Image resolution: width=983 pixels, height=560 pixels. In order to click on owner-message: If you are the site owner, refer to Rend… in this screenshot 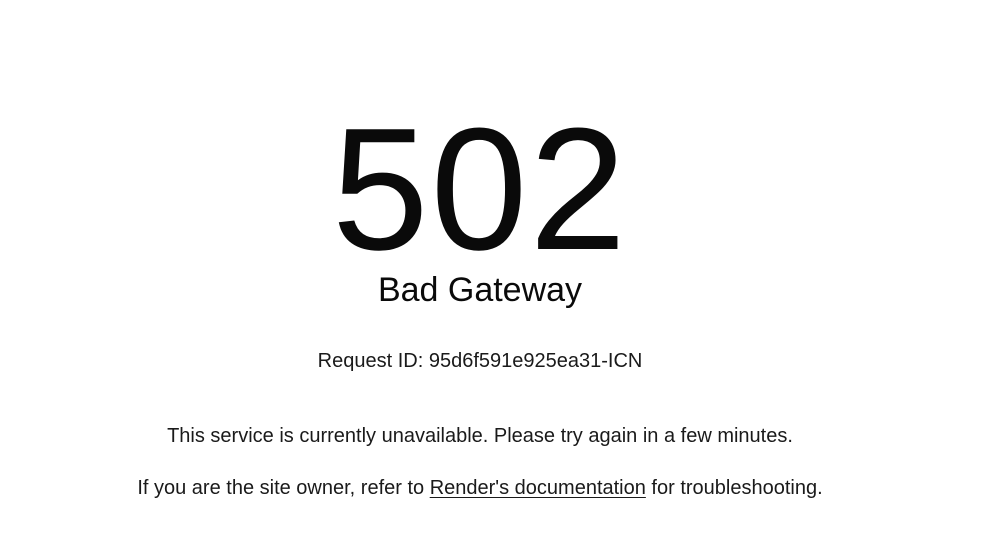, I will do `click(480, 488)`.